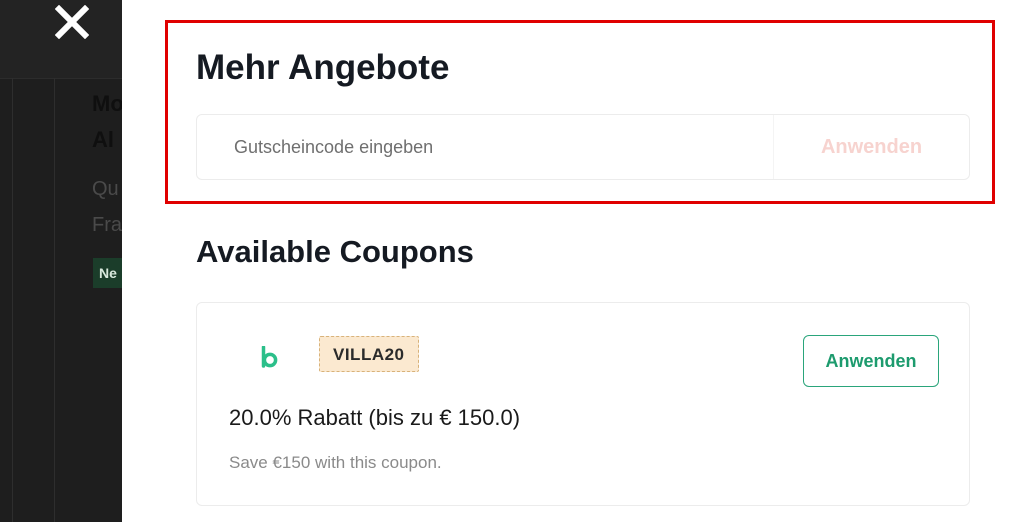 The width and height of the screenshot is (1024, 522). What do you see at coordinates (323, 67) in the screenshot?
I see `promo-section-title: Mehr Angebote` at bounding box center [323, 67].